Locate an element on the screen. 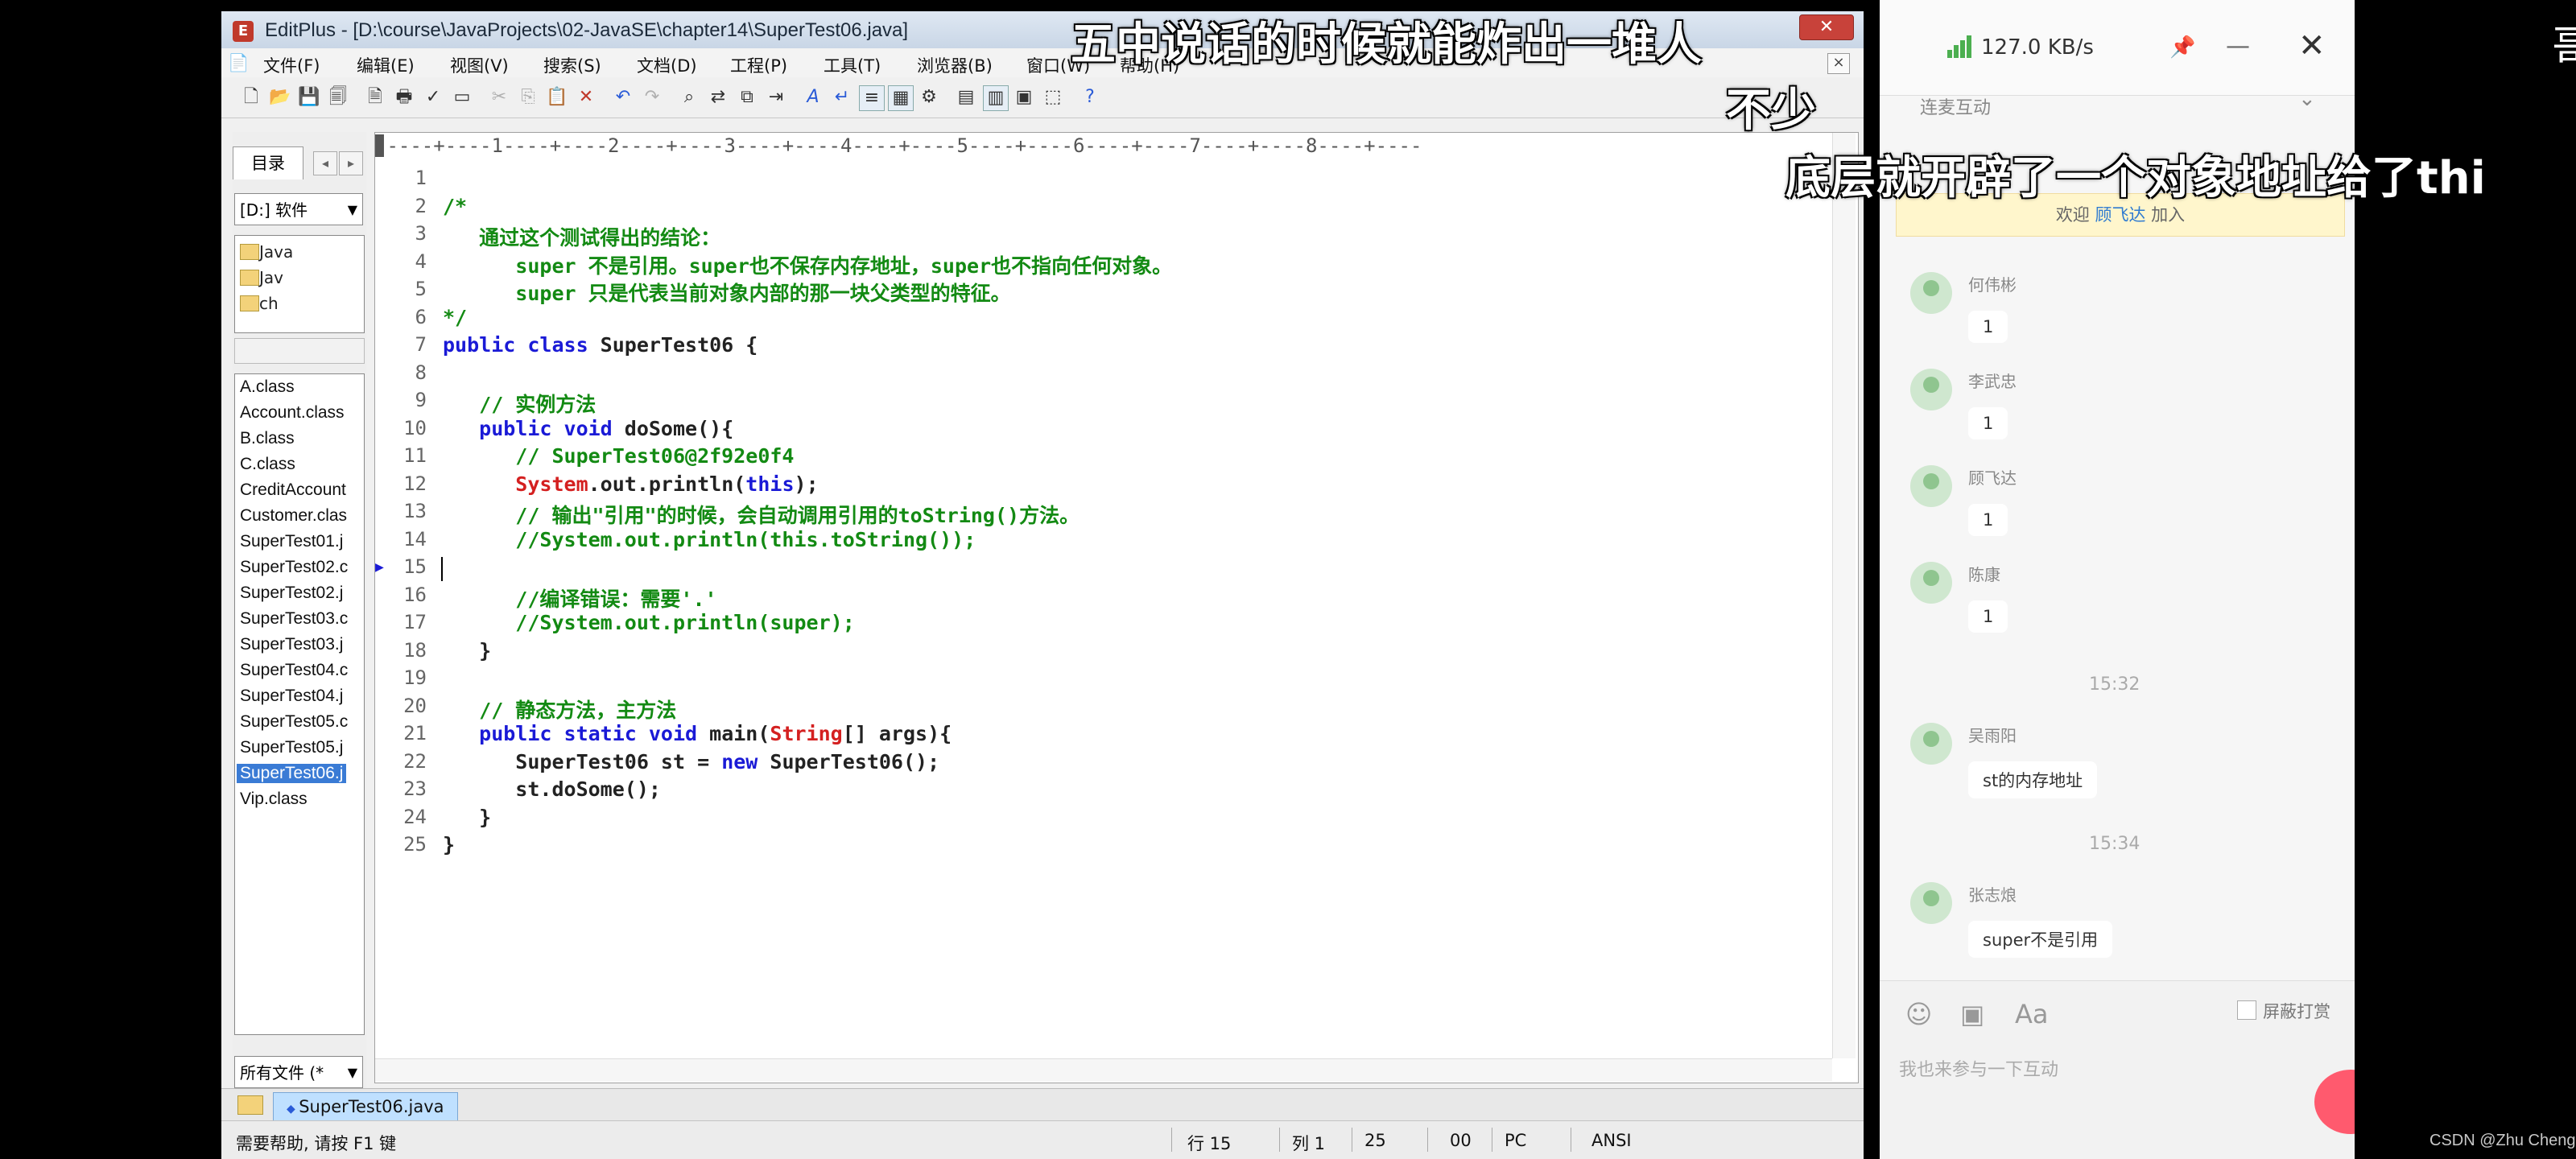  file-list-item: SuperTest02.c is located at coordinates (294, 567).